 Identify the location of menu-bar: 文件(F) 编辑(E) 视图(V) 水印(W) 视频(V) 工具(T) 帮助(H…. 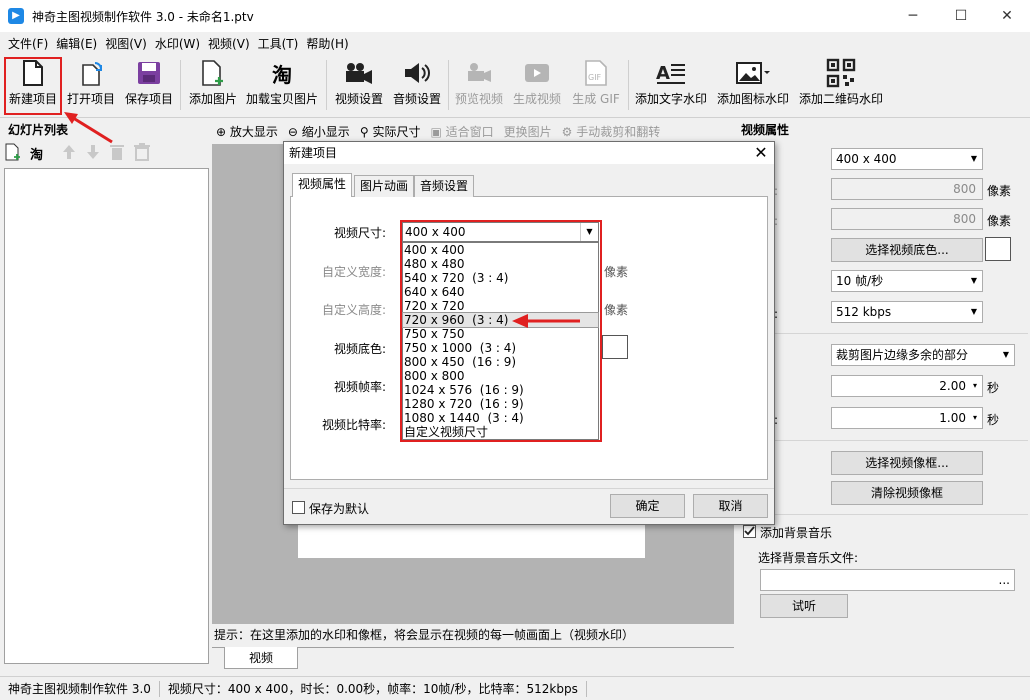
(515, 43).